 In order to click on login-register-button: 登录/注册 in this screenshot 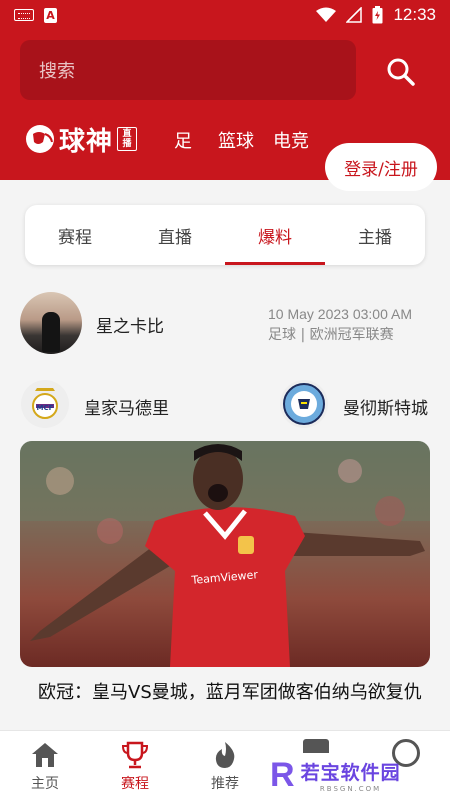, I will do `click(381, 167)`.